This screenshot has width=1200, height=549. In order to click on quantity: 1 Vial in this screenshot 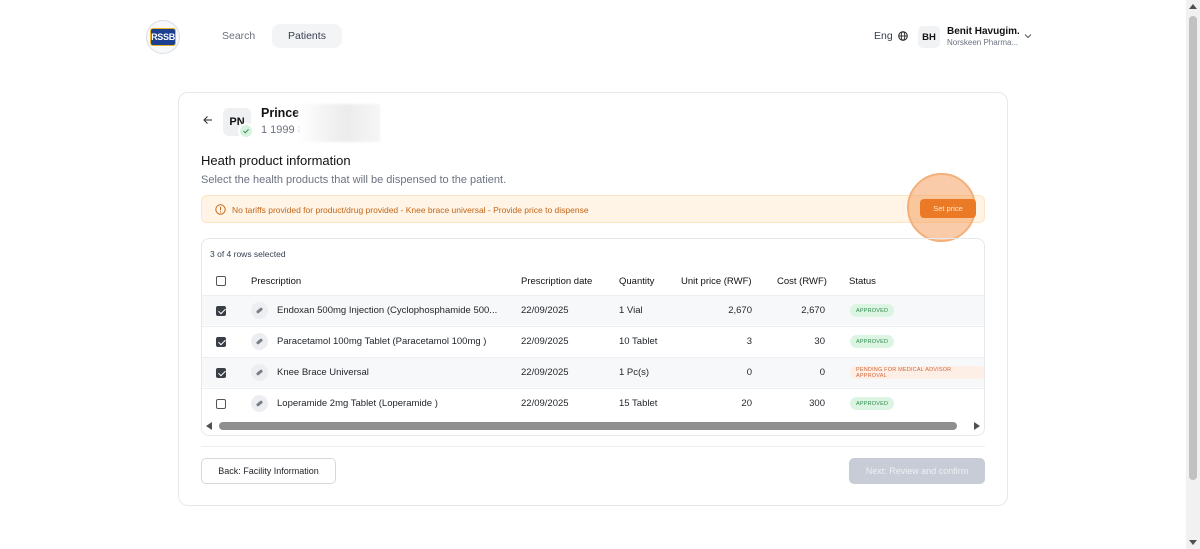, I will do `click(631, 310)`.